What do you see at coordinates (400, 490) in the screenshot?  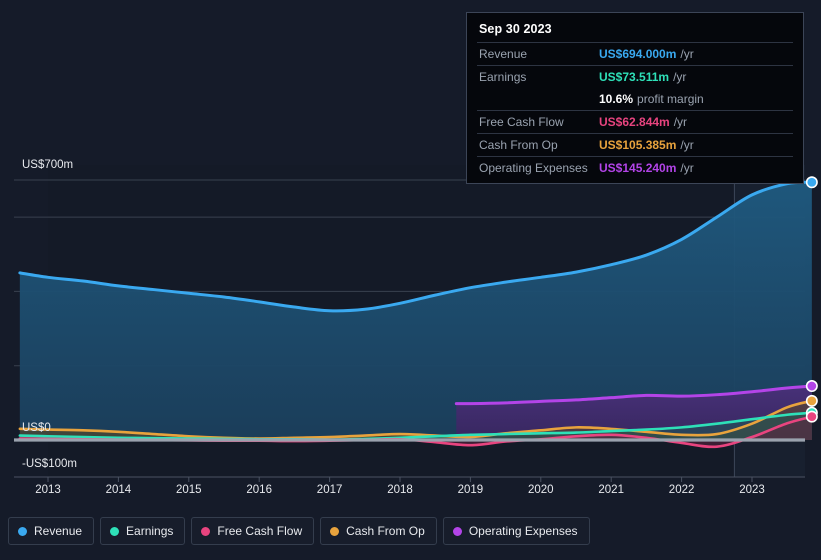 I see `x-axis-label: 2018` at bounding box center [400, 490].